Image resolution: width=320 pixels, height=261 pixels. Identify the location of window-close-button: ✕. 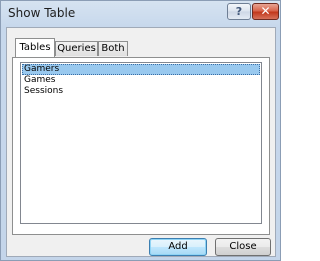
(265, 11).